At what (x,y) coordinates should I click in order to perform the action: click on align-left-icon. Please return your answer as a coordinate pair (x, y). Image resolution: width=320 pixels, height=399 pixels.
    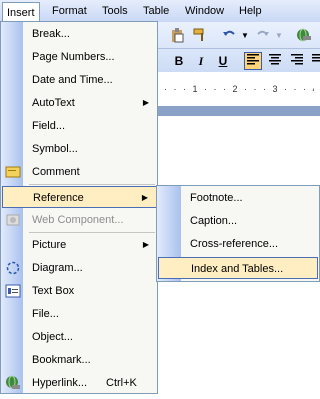
    Looking at the image, I should click on (253, 61).